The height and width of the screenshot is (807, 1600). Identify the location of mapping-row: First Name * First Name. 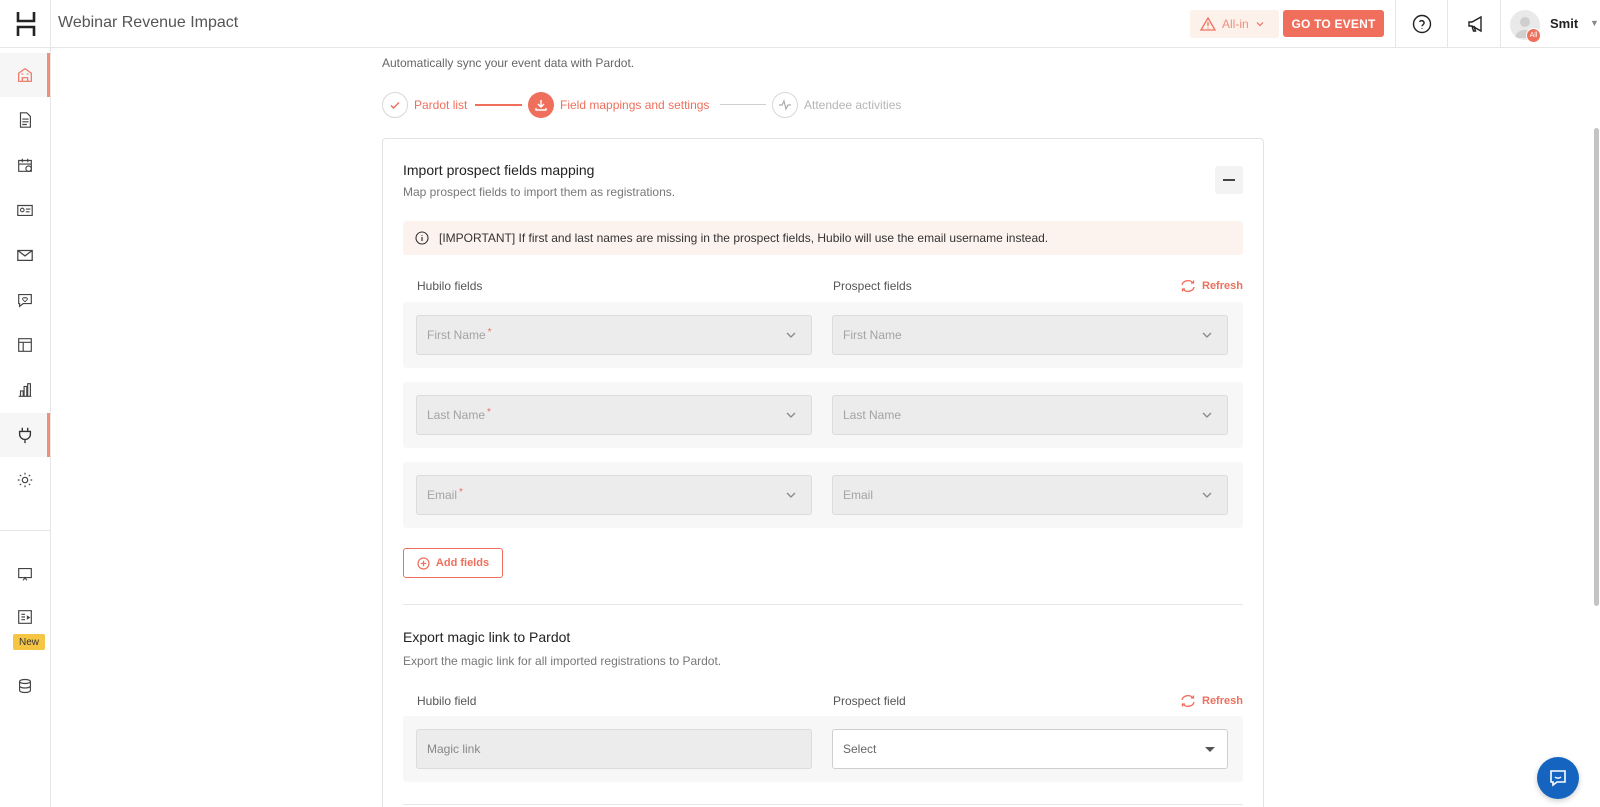
(823, 335).